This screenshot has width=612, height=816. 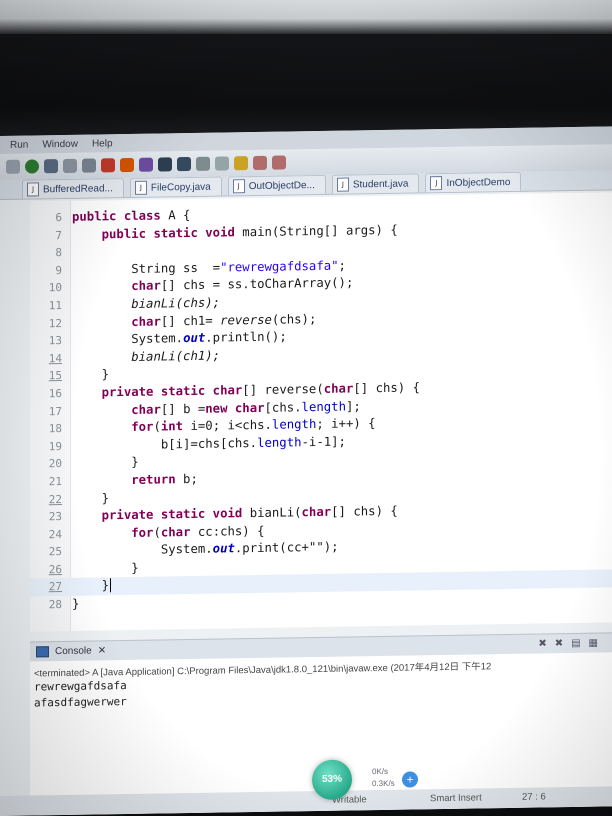 I want to click on tab-console: Console, so click(x=73, y=652).